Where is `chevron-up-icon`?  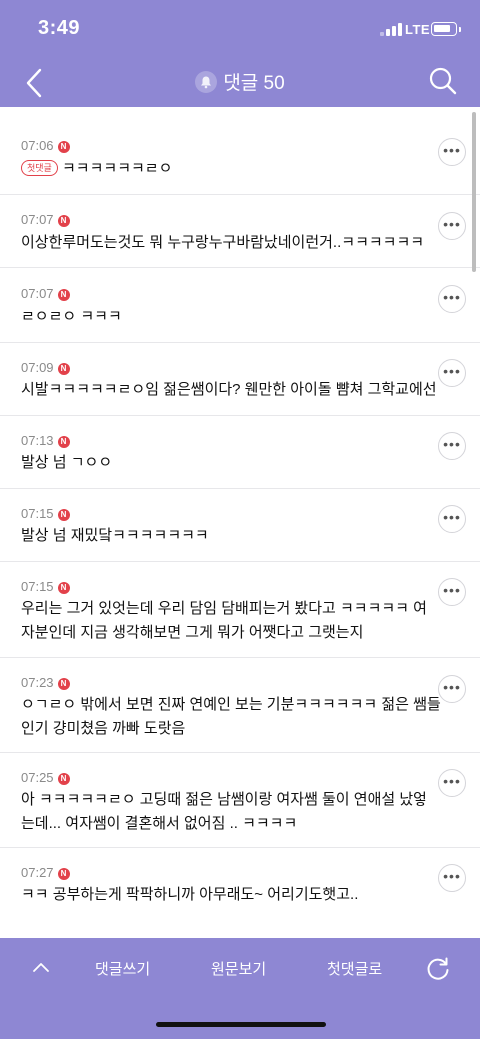 chevron-up-icon is located at coordinates (41, 967).